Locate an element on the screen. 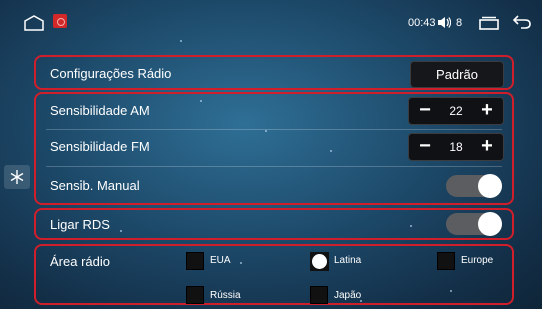 The height and width of the screenshot is (309, 542). am-increase-button: + is located at coordinates (487, 111).